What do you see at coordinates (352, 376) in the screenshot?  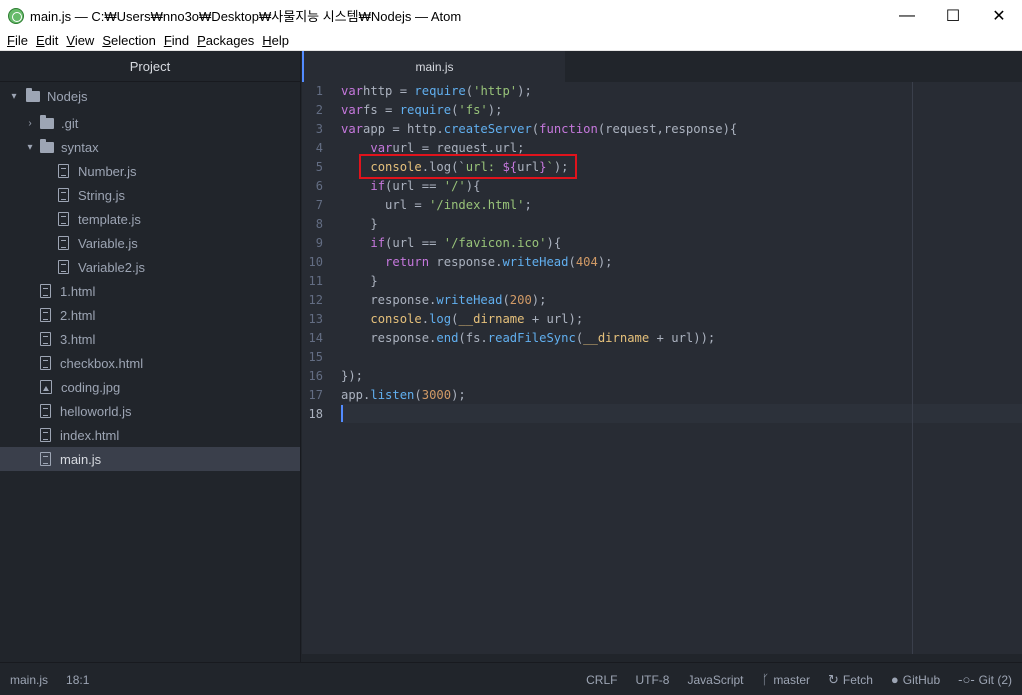 I see `code-line: });` at bounding box center [352, 376].